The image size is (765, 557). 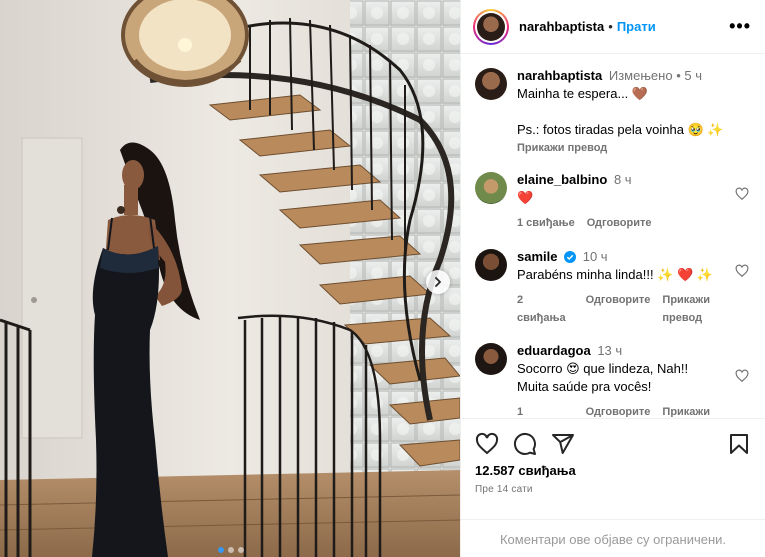 What do you see at coordinates (610, 350) in the screenshot?
I see `comment-time: 13 ч` at bounding box center [610, 350].